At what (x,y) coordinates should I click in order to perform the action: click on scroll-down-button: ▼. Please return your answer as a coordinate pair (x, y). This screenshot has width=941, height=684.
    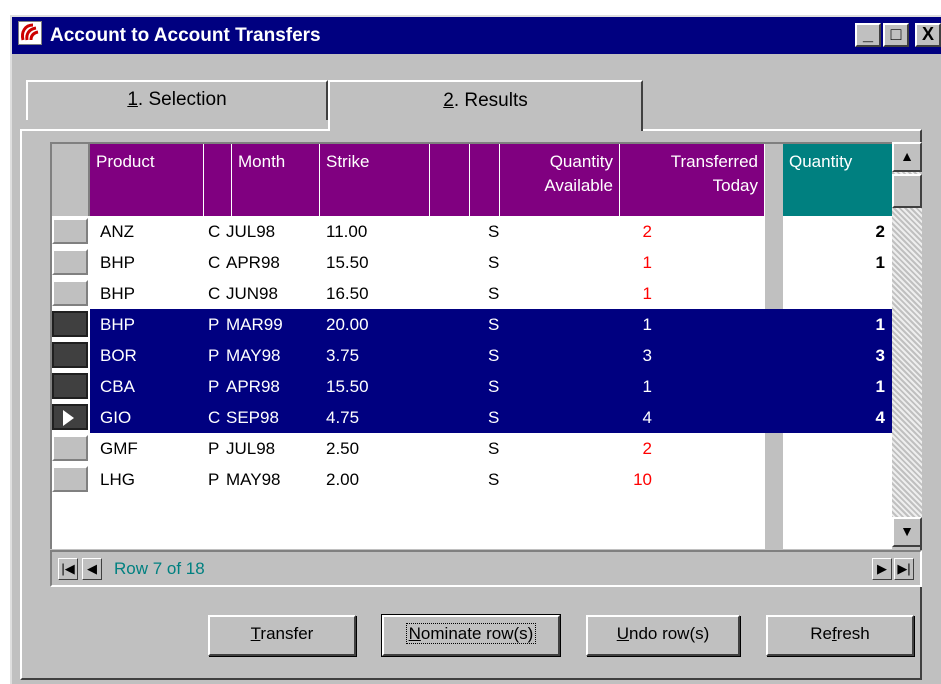
    Looking at the image, I should click on (907, 532).